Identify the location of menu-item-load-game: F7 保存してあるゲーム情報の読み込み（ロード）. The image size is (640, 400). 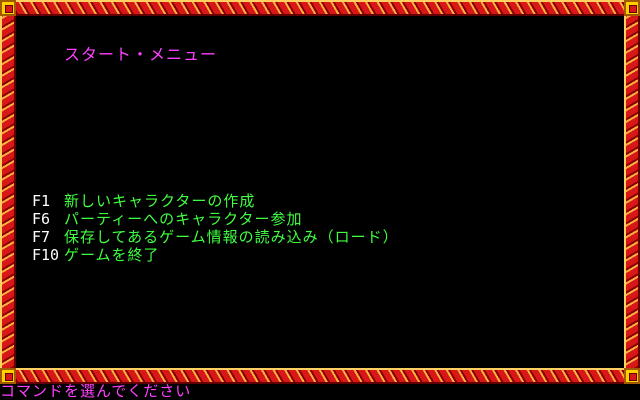
(215, 237).